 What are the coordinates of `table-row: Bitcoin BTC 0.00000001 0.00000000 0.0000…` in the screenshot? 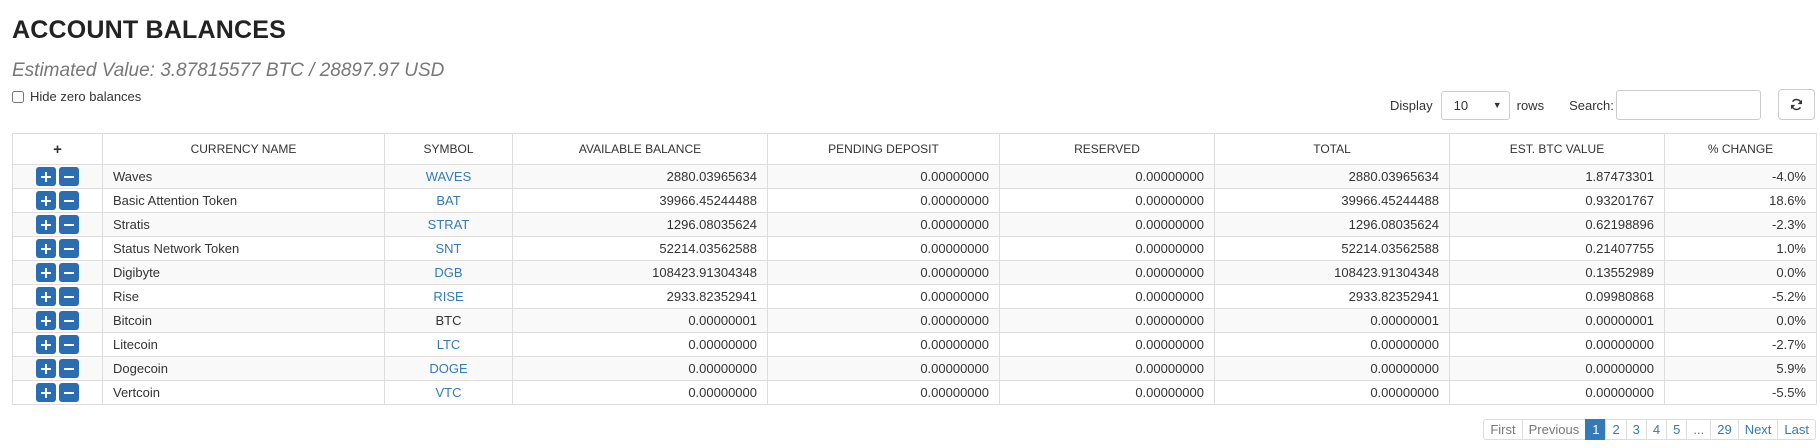 It's located at (914, 320).